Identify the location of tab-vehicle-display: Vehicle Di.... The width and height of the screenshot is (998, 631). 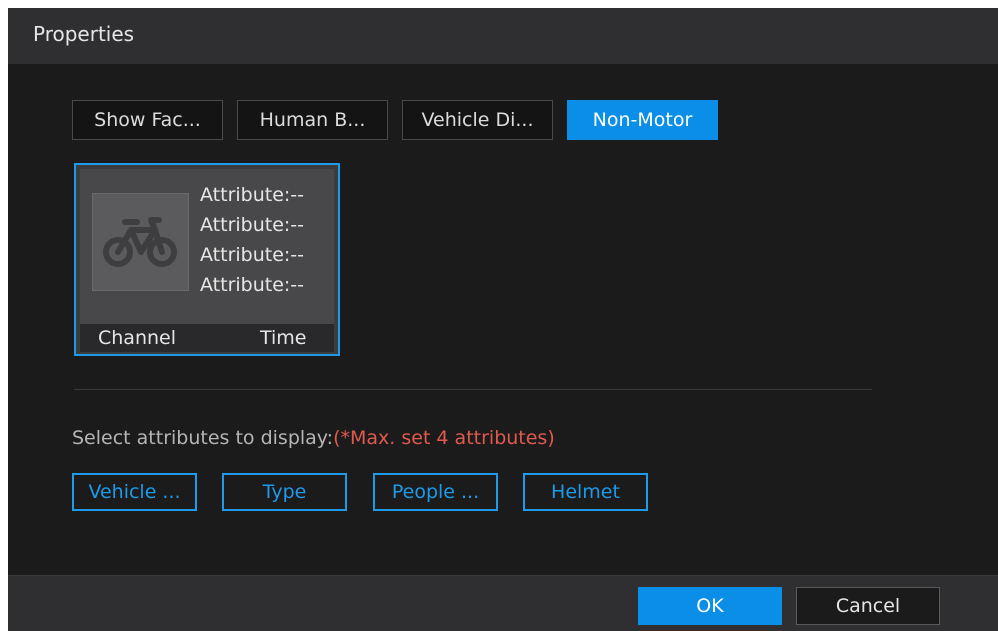
(477, 120).